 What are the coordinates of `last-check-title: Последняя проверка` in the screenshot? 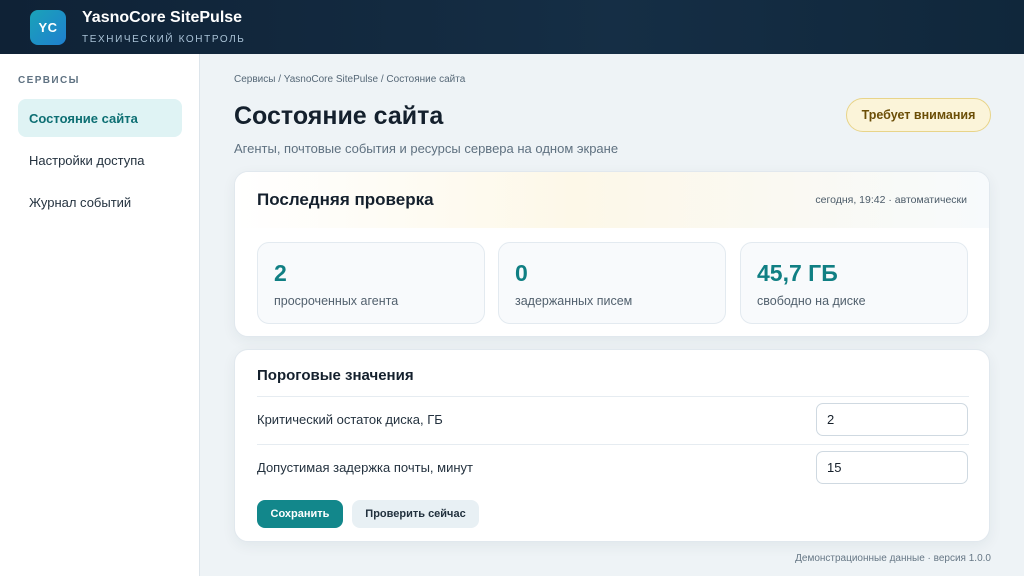 It's located at (345, 199).